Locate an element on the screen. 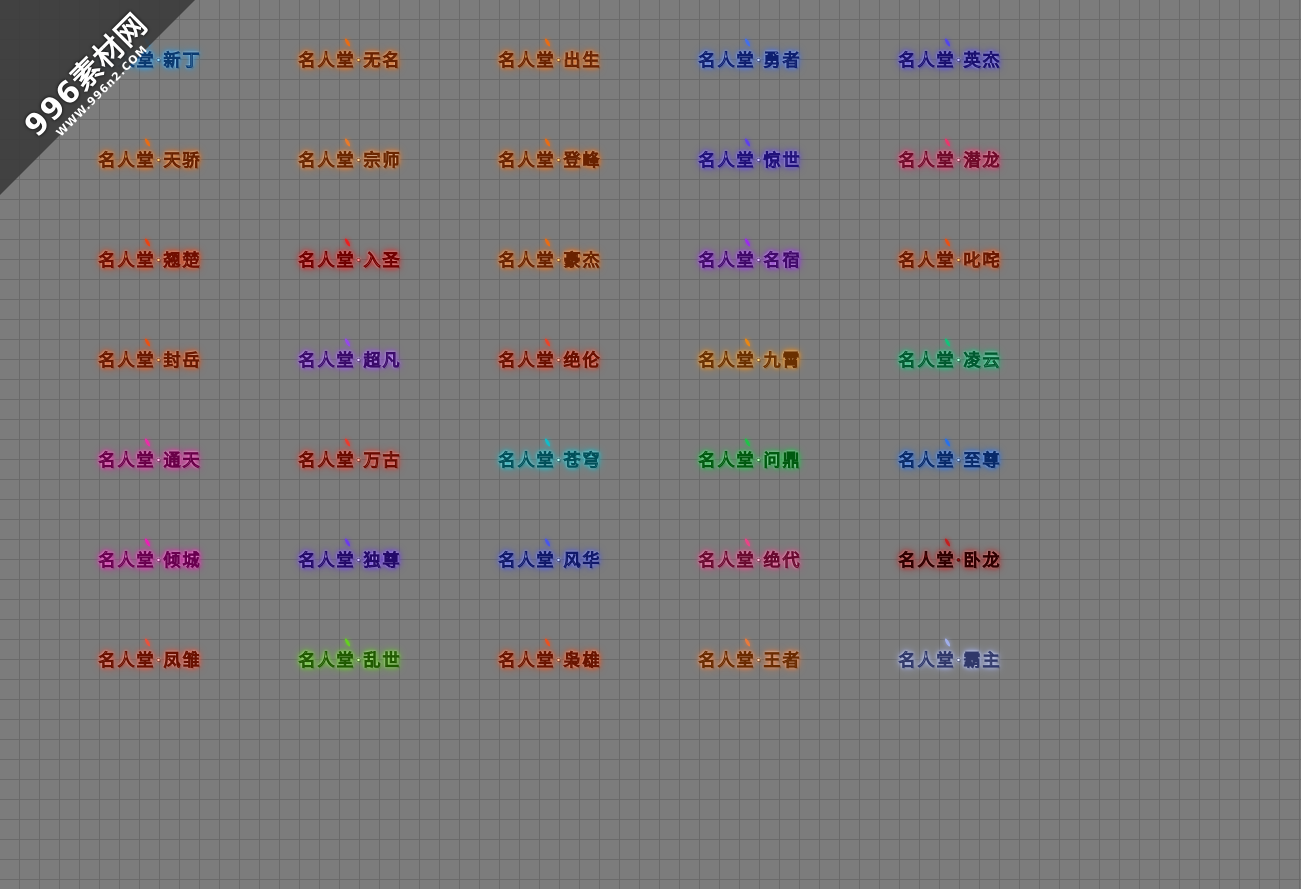 The width and height of the screenshot is (1301, 889). title-badge: 名人堂·至尊 is located at coordinates (950, 458).